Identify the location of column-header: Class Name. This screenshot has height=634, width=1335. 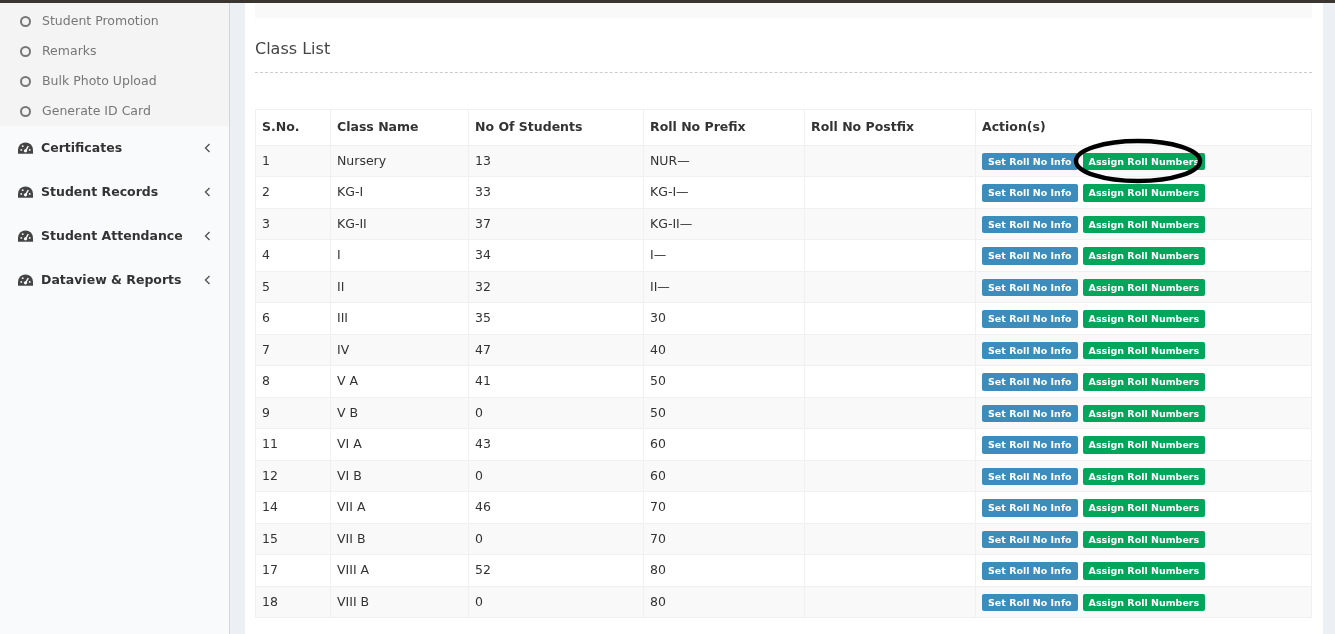
(399, 127).